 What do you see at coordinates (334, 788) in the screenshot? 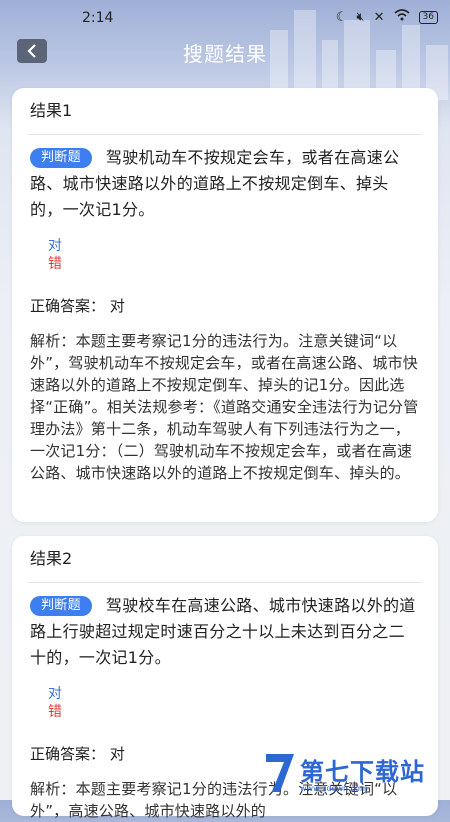
I see `watermark-url: www.7down.com` at bounding box center [334, 788].